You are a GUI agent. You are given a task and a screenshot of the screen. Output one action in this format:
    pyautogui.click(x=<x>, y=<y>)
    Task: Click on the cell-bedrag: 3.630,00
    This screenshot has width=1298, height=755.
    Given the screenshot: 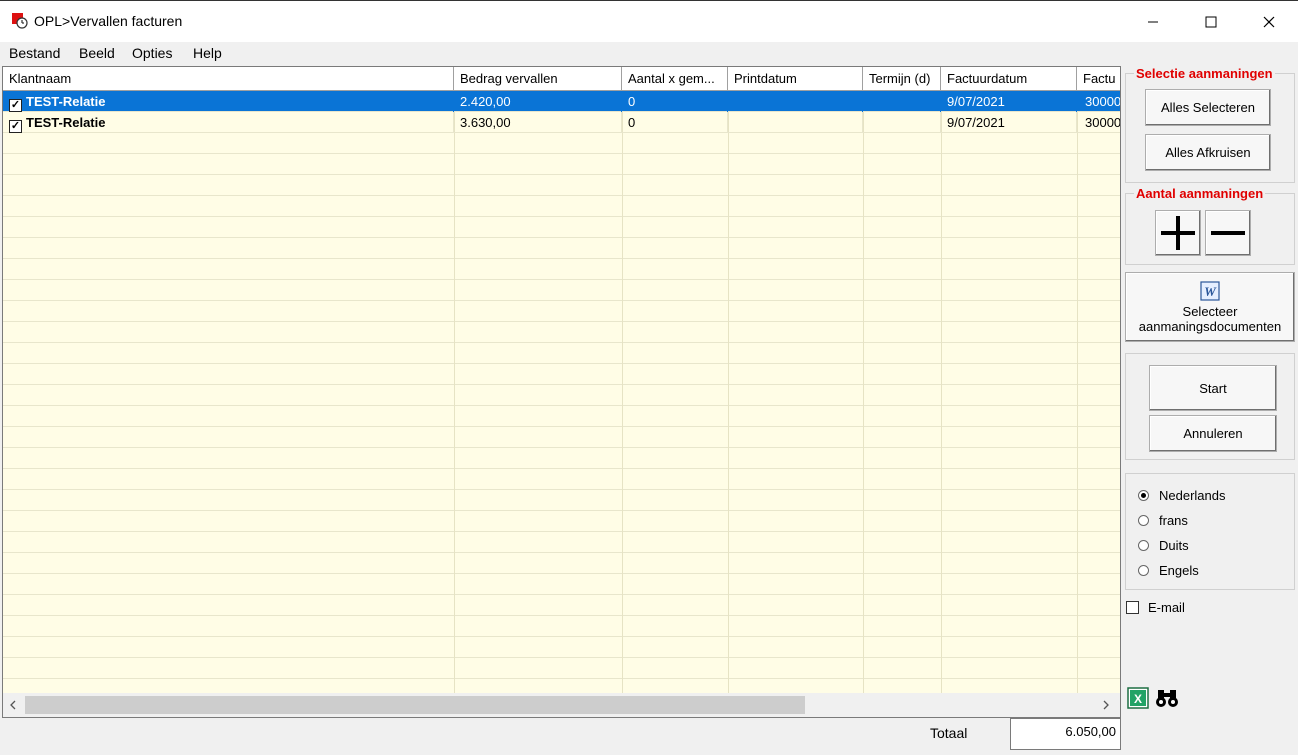 What is the action you would take?
    pyautogui.click(x=538, y=122)
    